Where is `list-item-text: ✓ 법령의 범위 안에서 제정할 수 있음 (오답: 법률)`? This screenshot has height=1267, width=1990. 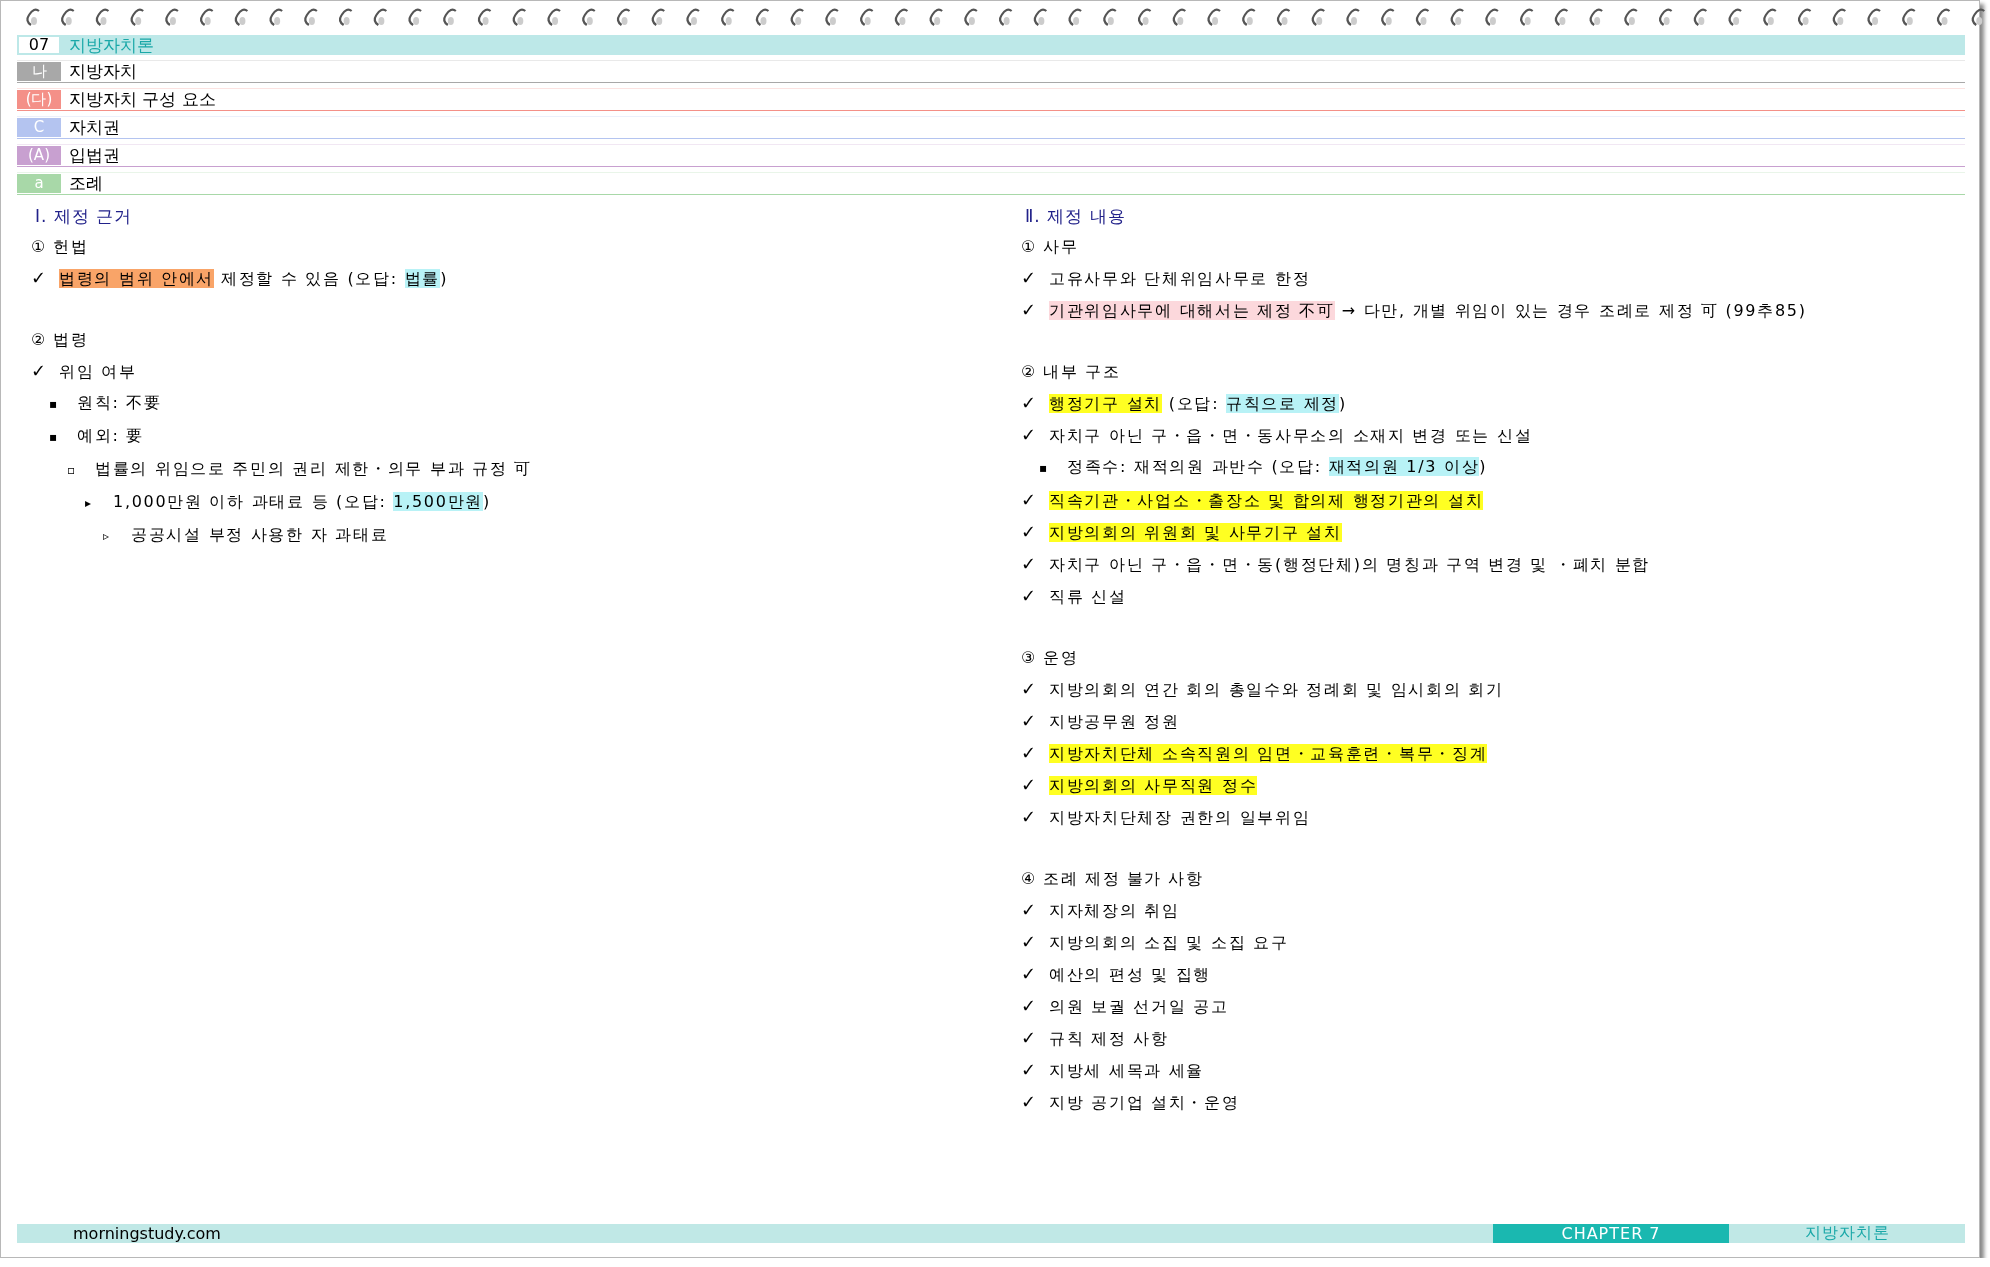 list-item-text: ✓ 법령의 범위 안에서 제정할 수 있음 (오답: 법률) is located at coordinates (240, 278).